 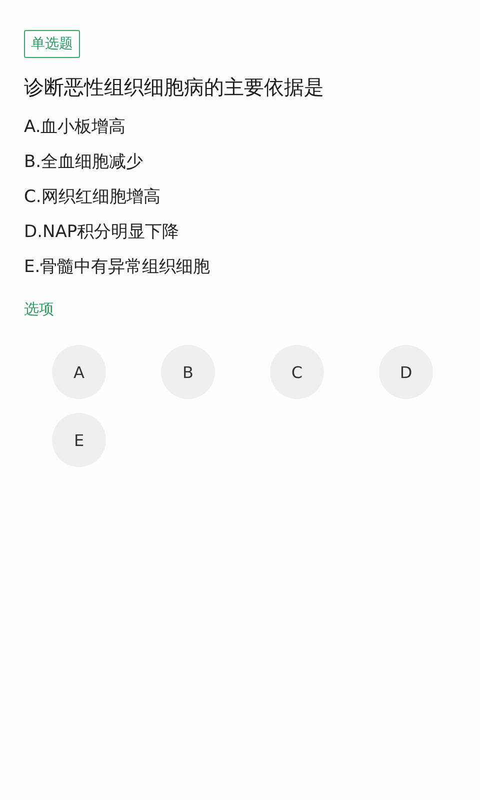 I want to click on answer-choice-button: B, so click(x=188, y=372).